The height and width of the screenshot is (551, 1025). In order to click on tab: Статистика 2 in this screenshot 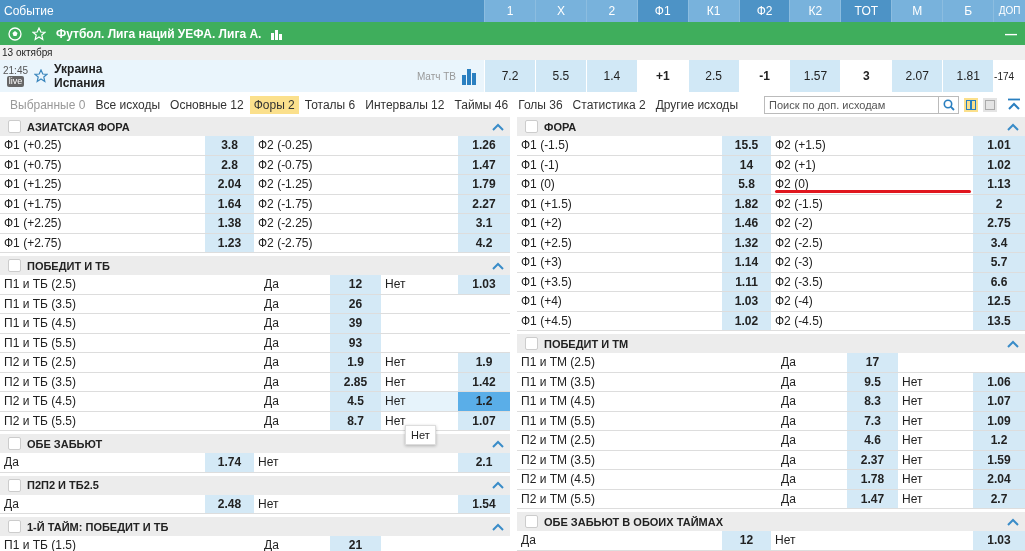, I will do `click(609, 104)`.